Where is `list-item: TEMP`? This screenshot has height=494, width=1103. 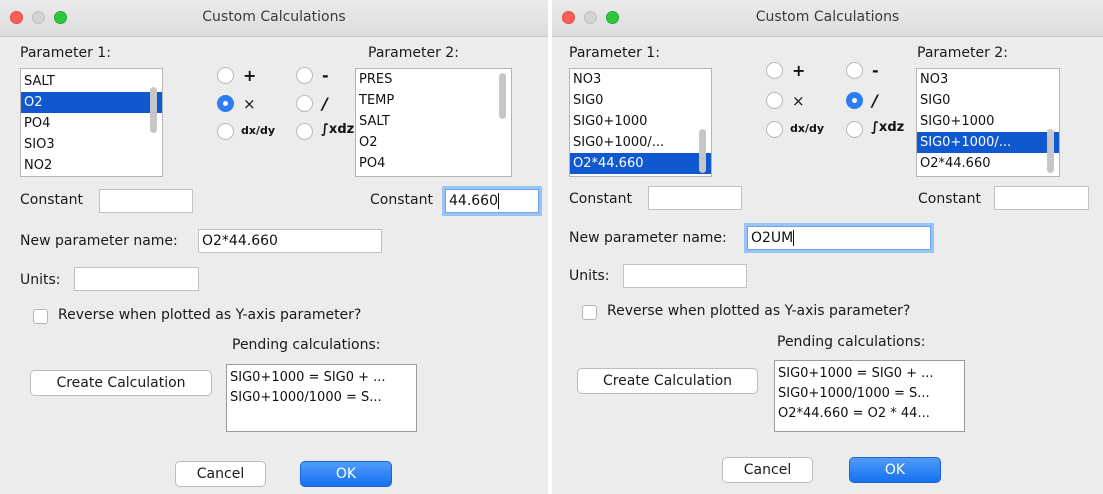
list-item: TEMP is located at coordinates (433, 100).